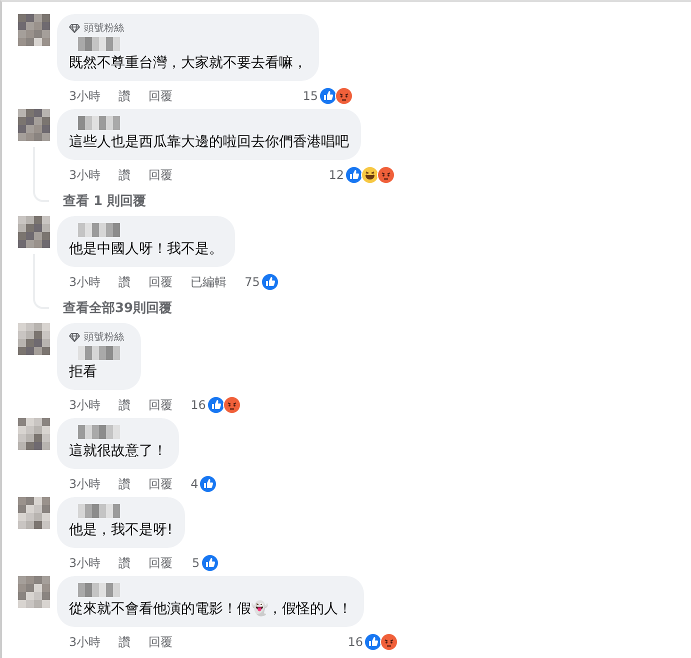 The width and height of the screenshot is (691, 658). What do you see at coordinates (146, 249) in the screenshot?
I see `comment-text: 他是中國人呀！我不是。` at bounding box center [146, 249].